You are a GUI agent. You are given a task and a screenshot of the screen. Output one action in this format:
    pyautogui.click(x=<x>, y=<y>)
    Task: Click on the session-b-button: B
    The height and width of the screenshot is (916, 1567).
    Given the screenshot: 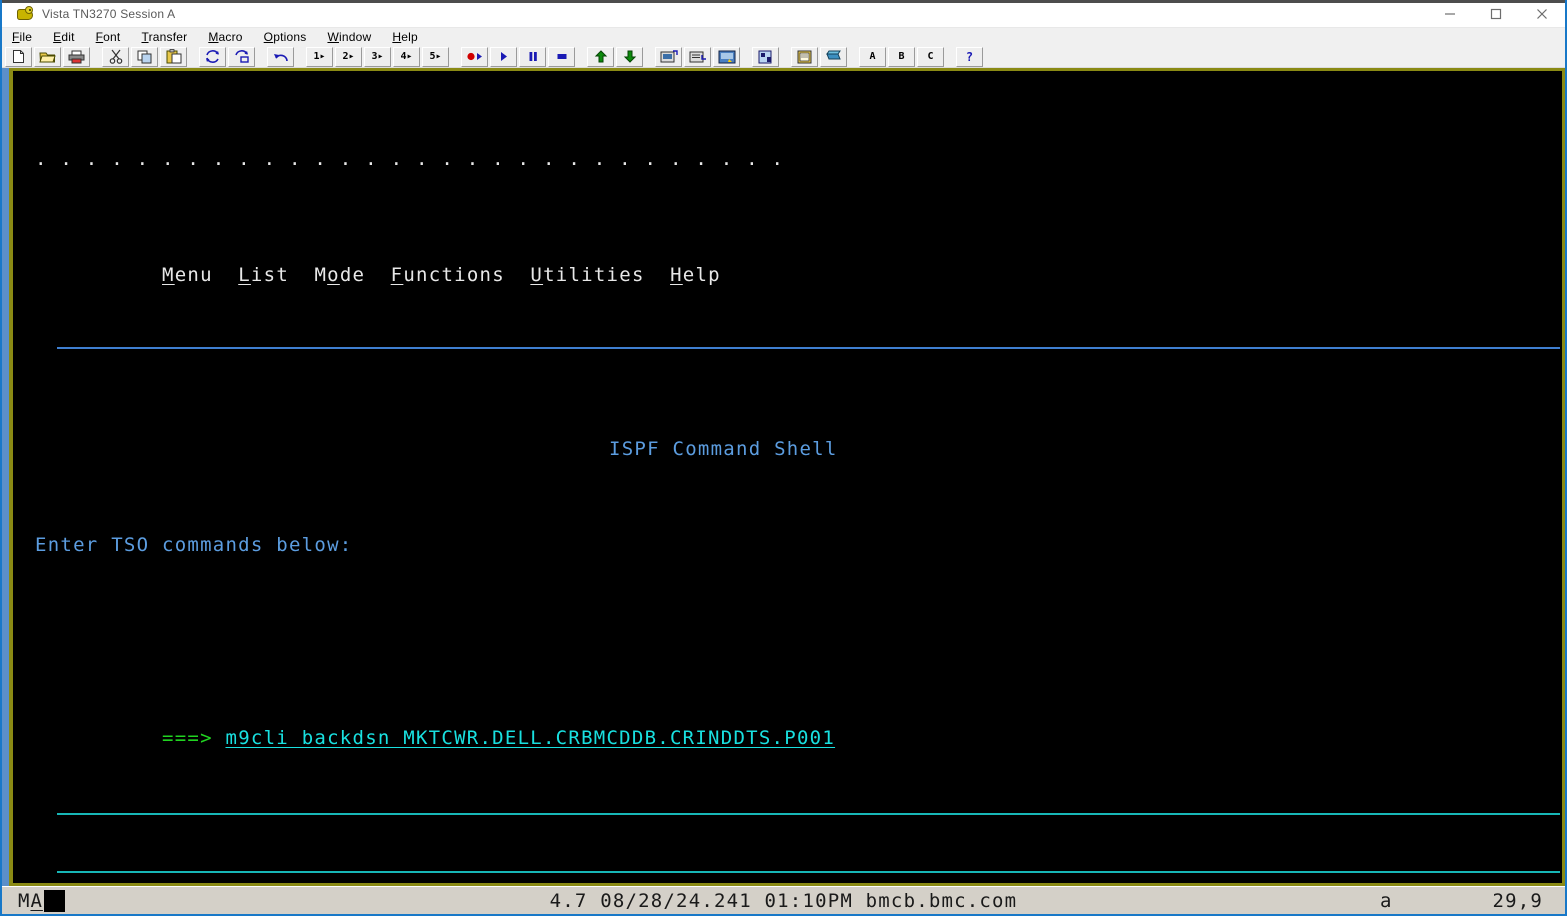 What is the action you would take?
    pyautogui.click(x=901, y=56)
    